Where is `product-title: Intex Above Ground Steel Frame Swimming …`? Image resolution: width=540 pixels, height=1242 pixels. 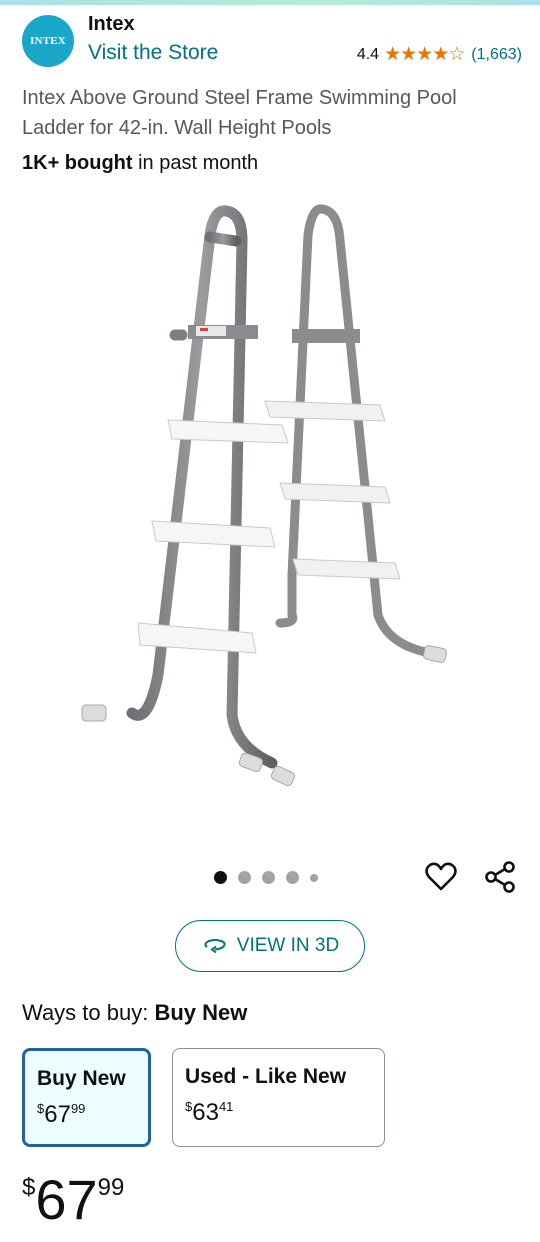
product-title: Intex Above Ground Steel Frame Swimming … is located at coordinates (239, 113).